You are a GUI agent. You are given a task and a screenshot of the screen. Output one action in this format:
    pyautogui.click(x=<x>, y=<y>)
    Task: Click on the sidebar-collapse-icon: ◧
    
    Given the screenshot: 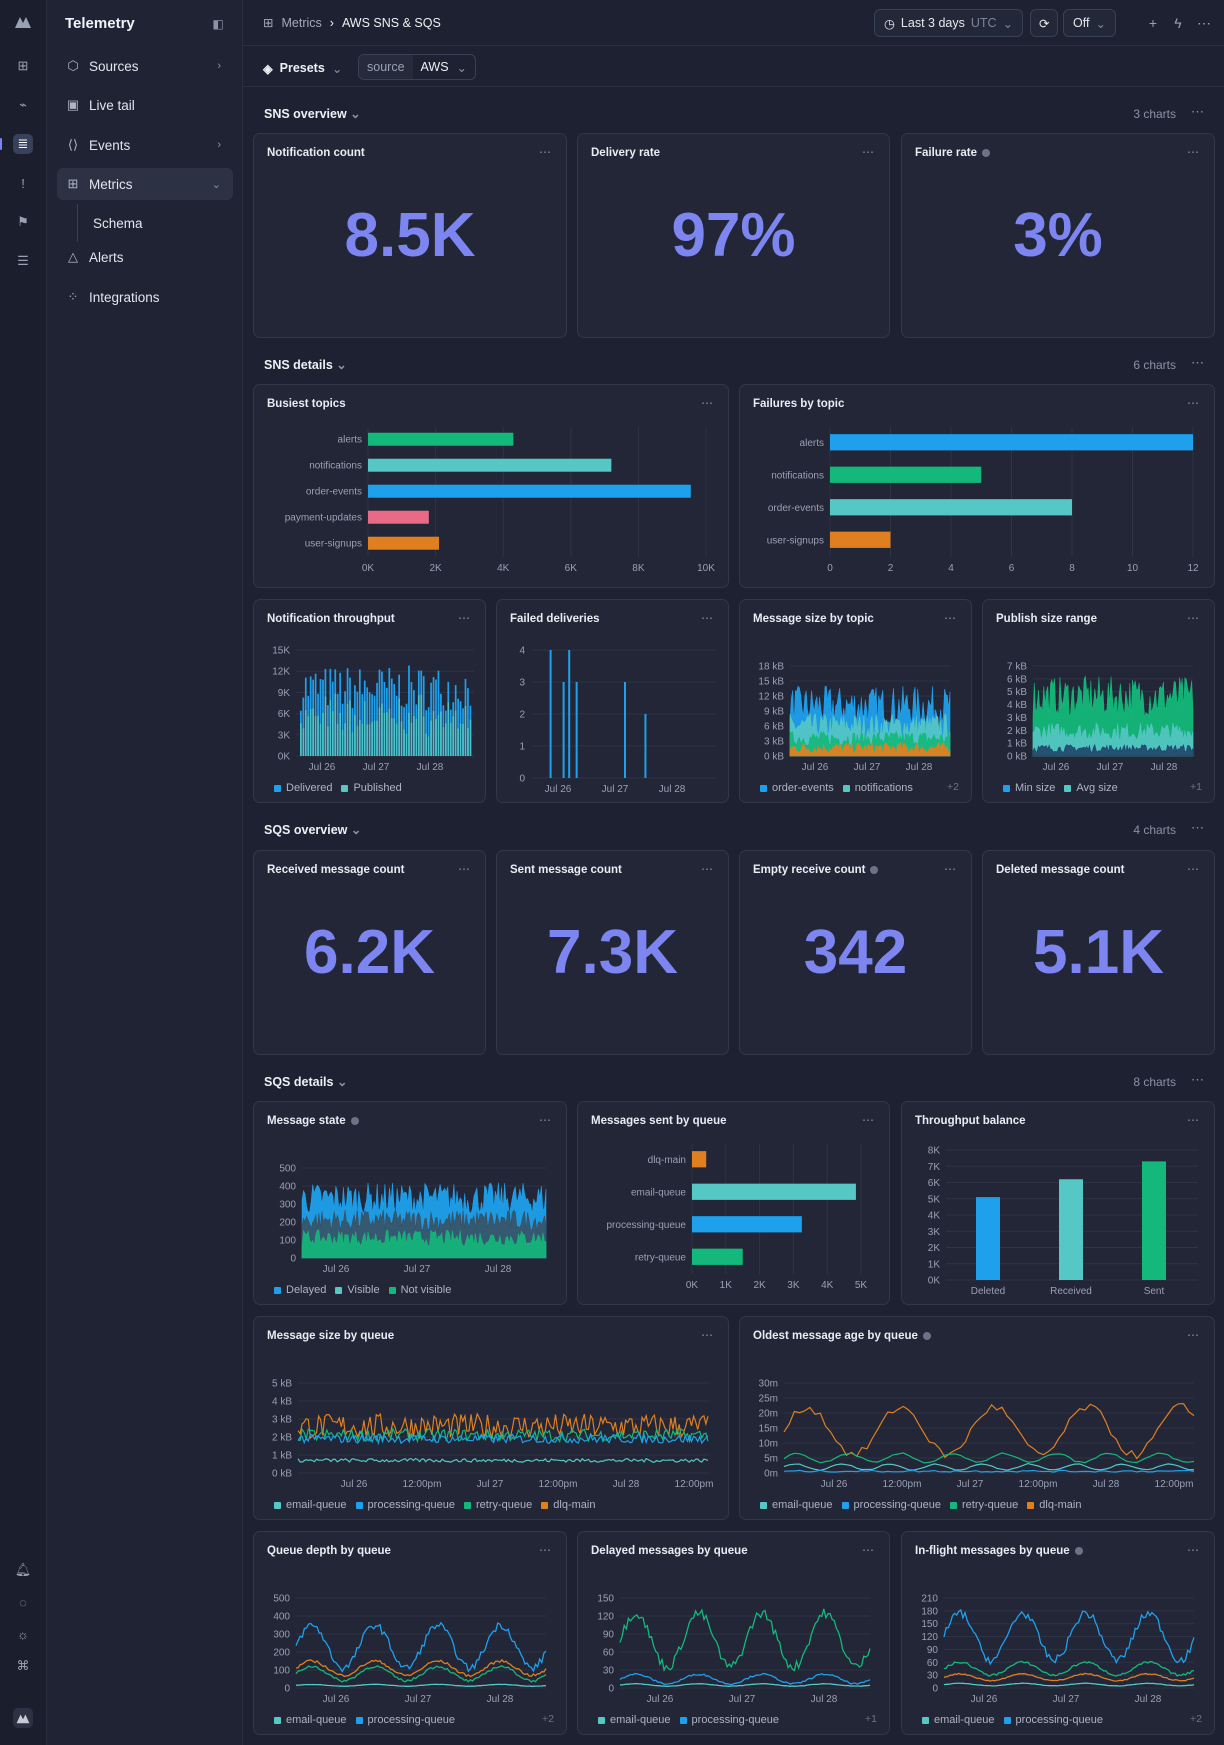 What is the action you would take?
    pyautogui.click(x=218, y=24)
    